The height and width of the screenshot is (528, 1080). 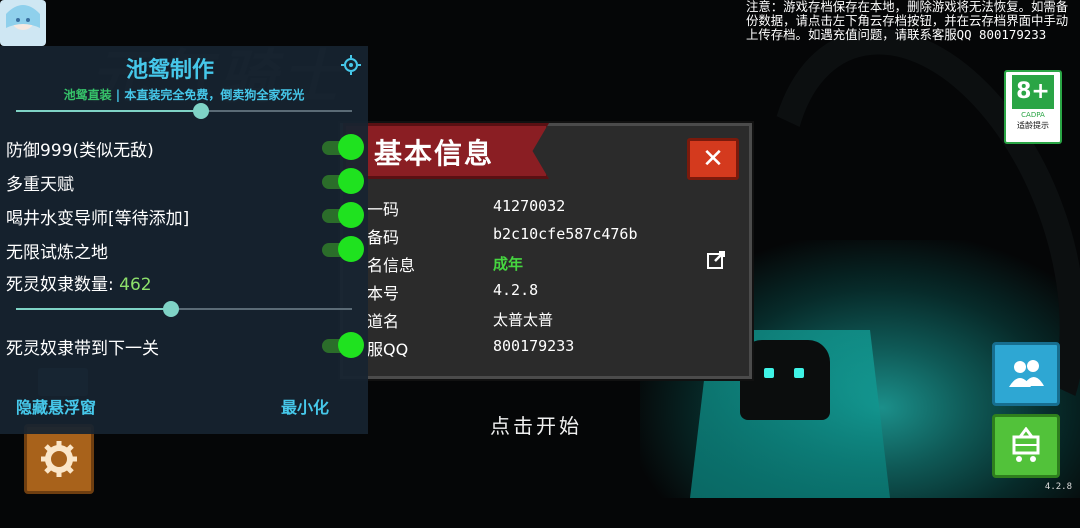 What do you see at coordinates (184, 181) in the screenshot?
I see `toggle-row-talent: 多重天赋` at bounding box center [184, 181].